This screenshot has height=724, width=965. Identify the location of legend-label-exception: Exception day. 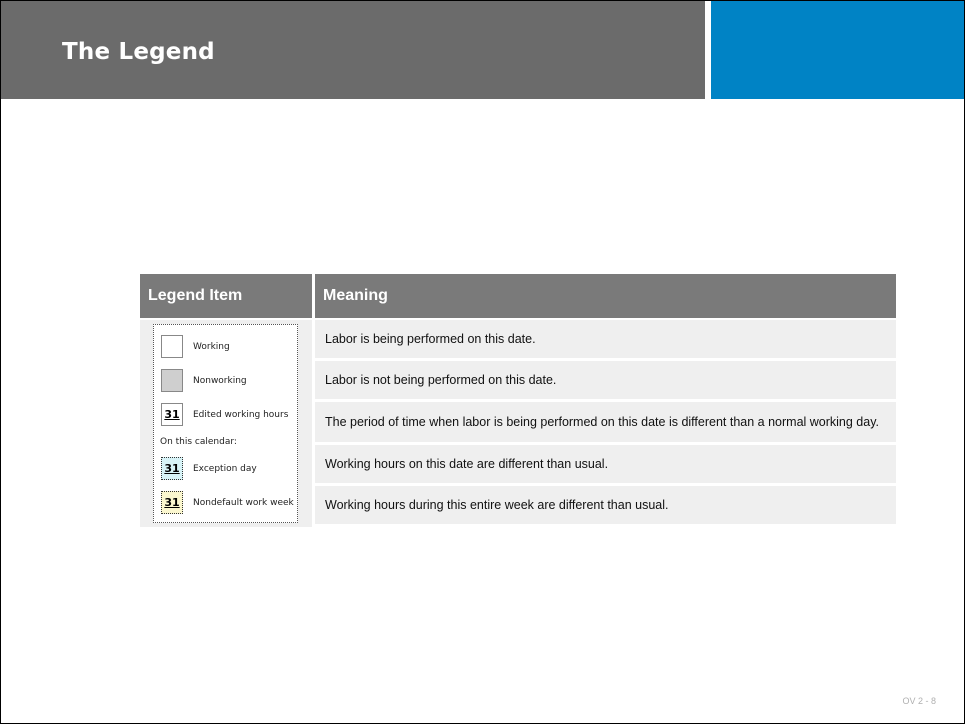
(225, 468).